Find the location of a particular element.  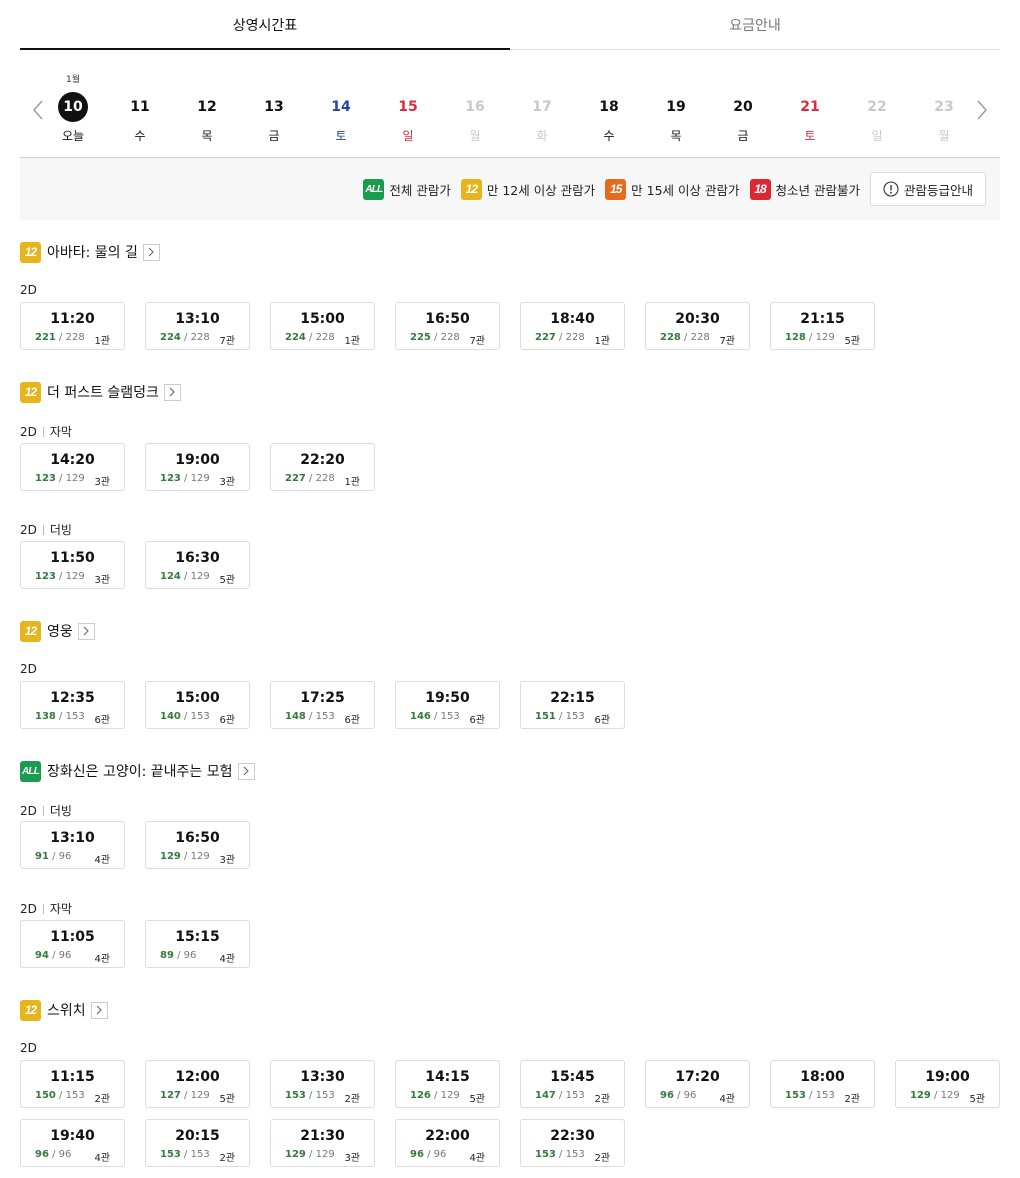

seats-available: 124 is located at coordinates (170, 576).